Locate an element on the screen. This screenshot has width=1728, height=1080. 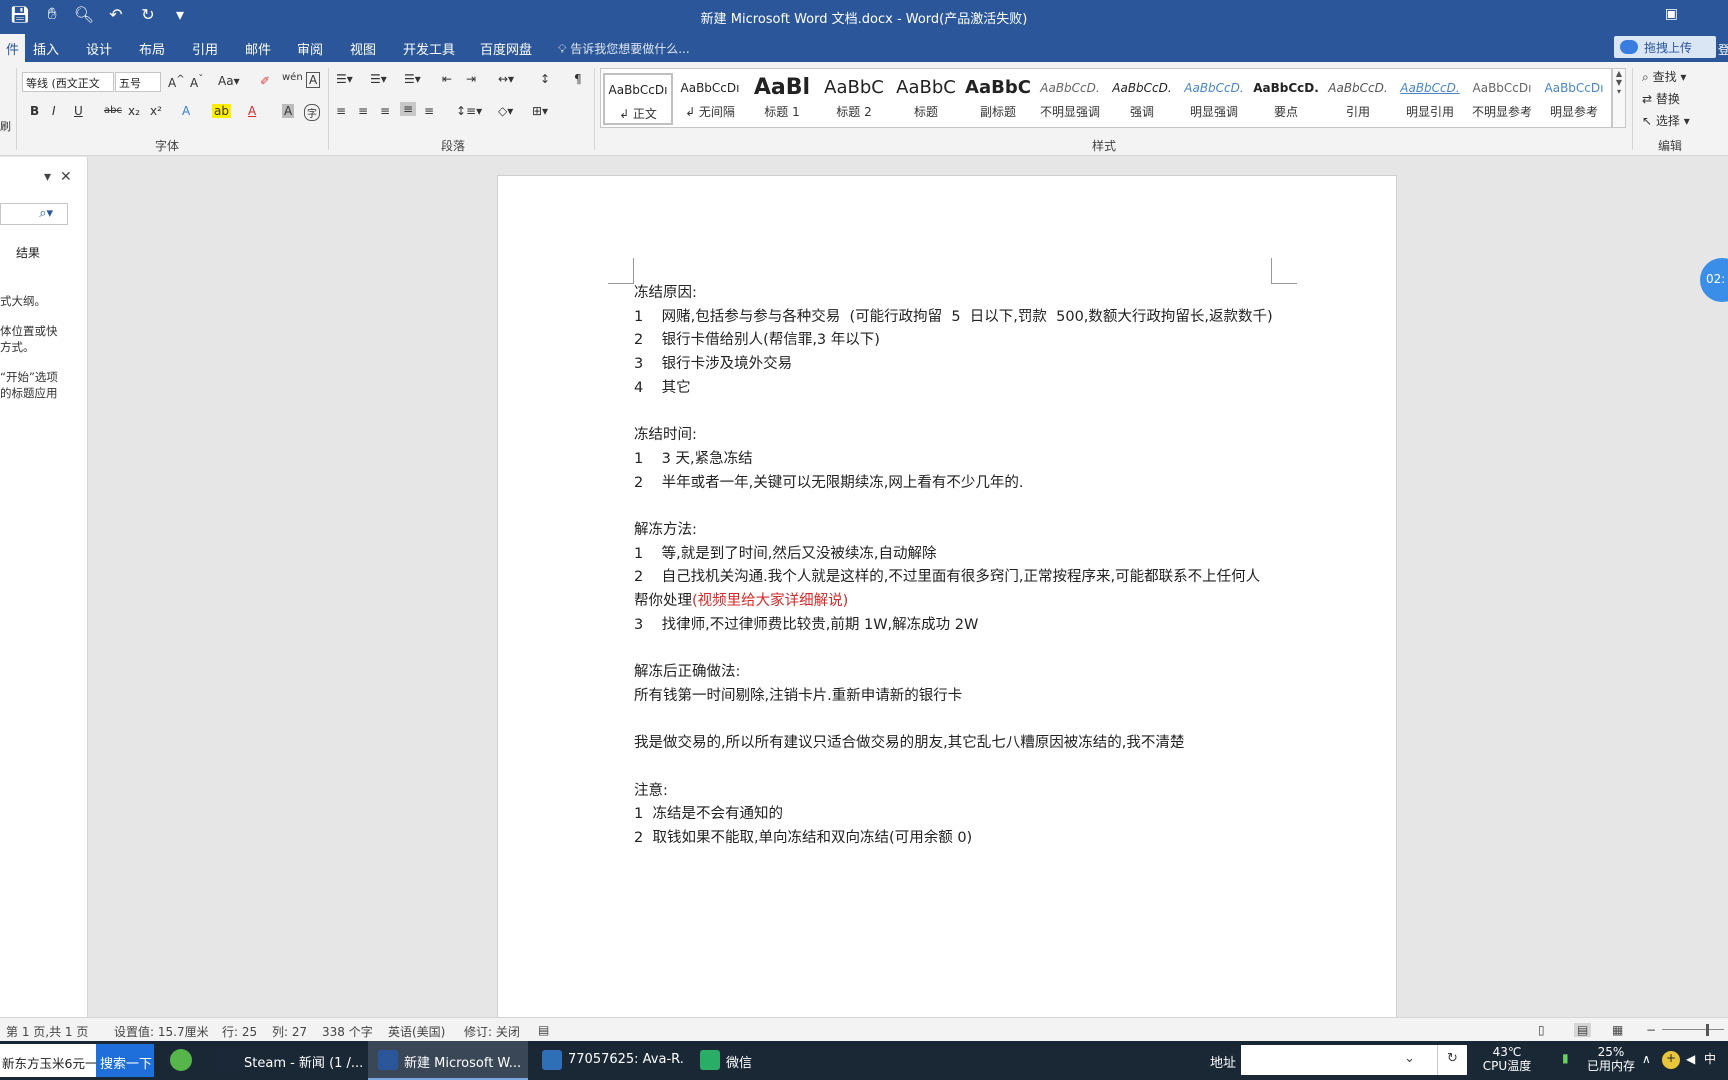
clear-format-icon: ✐ is located at coordinates (265, 81).